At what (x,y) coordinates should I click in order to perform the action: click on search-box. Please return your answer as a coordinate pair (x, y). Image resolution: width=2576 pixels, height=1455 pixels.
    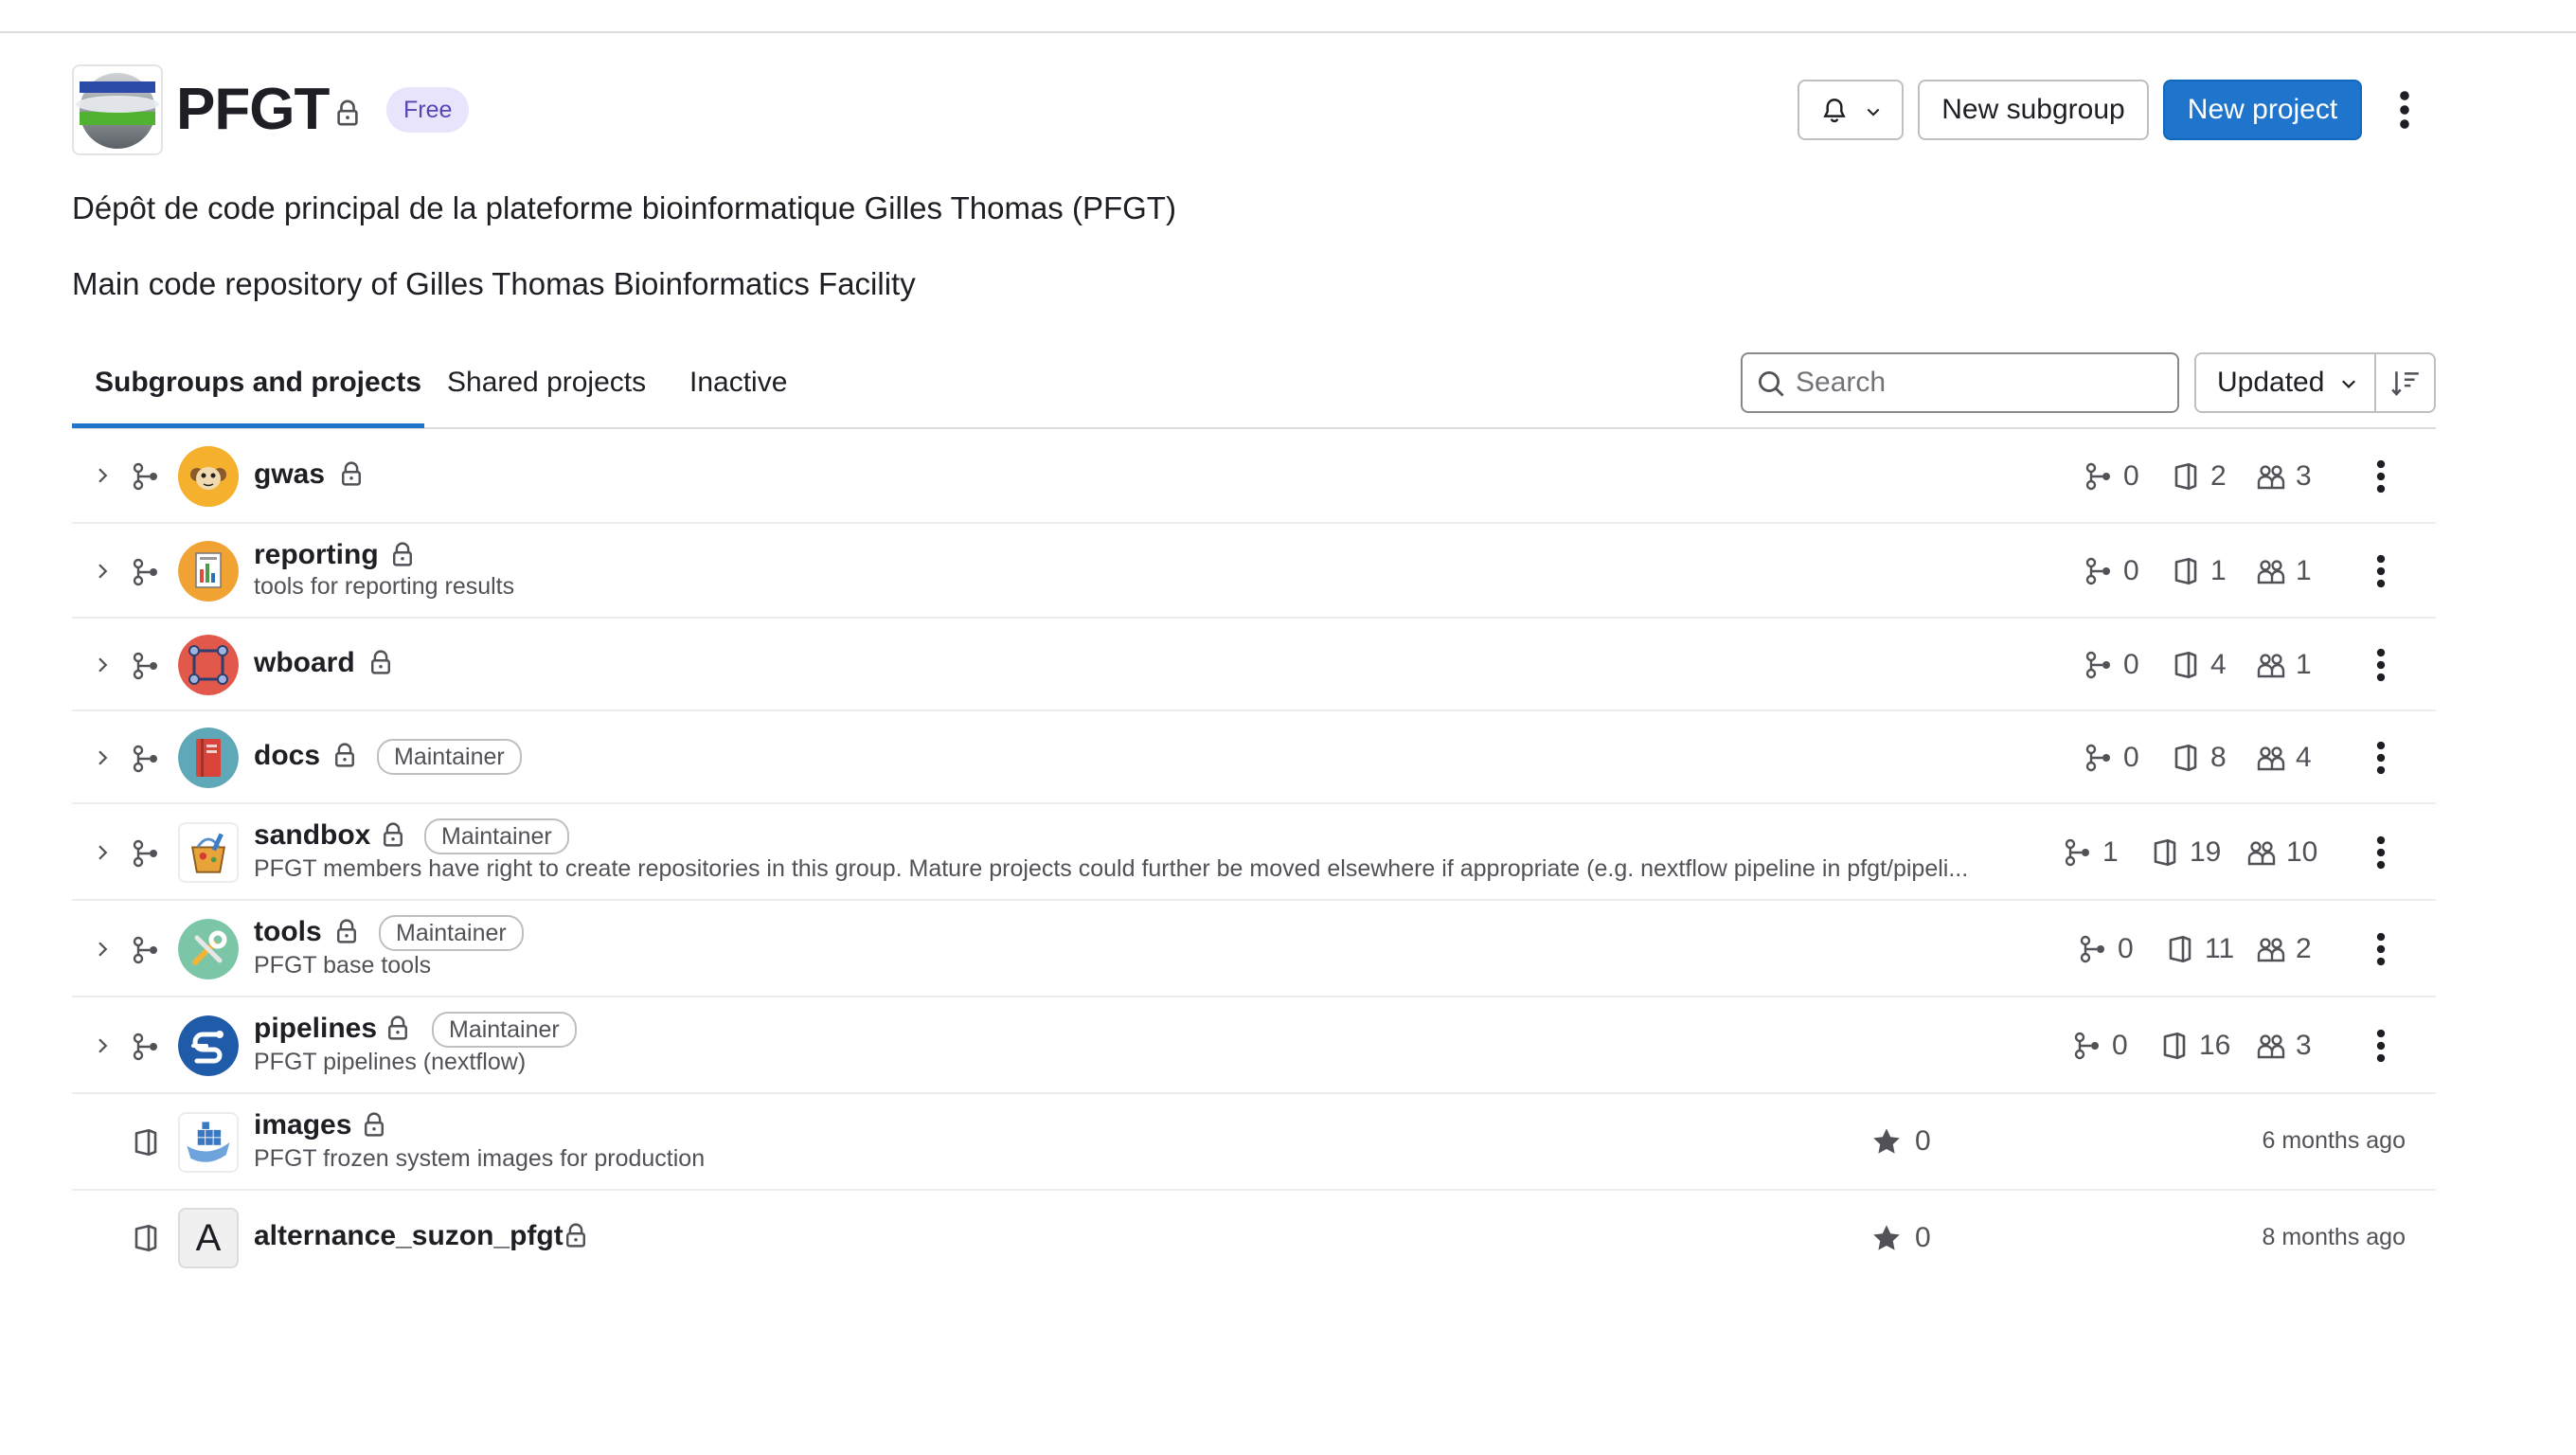
    Looking at the image, I should click on (1960, 382).